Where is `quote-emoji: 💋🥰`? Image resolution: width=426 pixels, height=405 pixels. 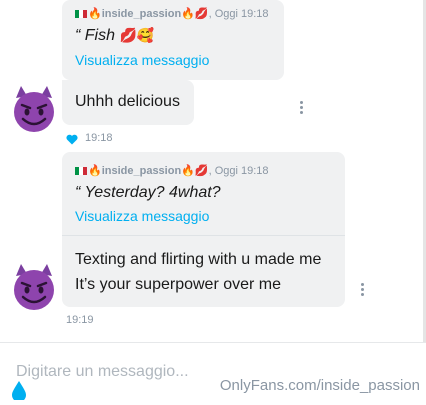
quote-emoji: 💋🥰 is located at coordinates (137, 35).